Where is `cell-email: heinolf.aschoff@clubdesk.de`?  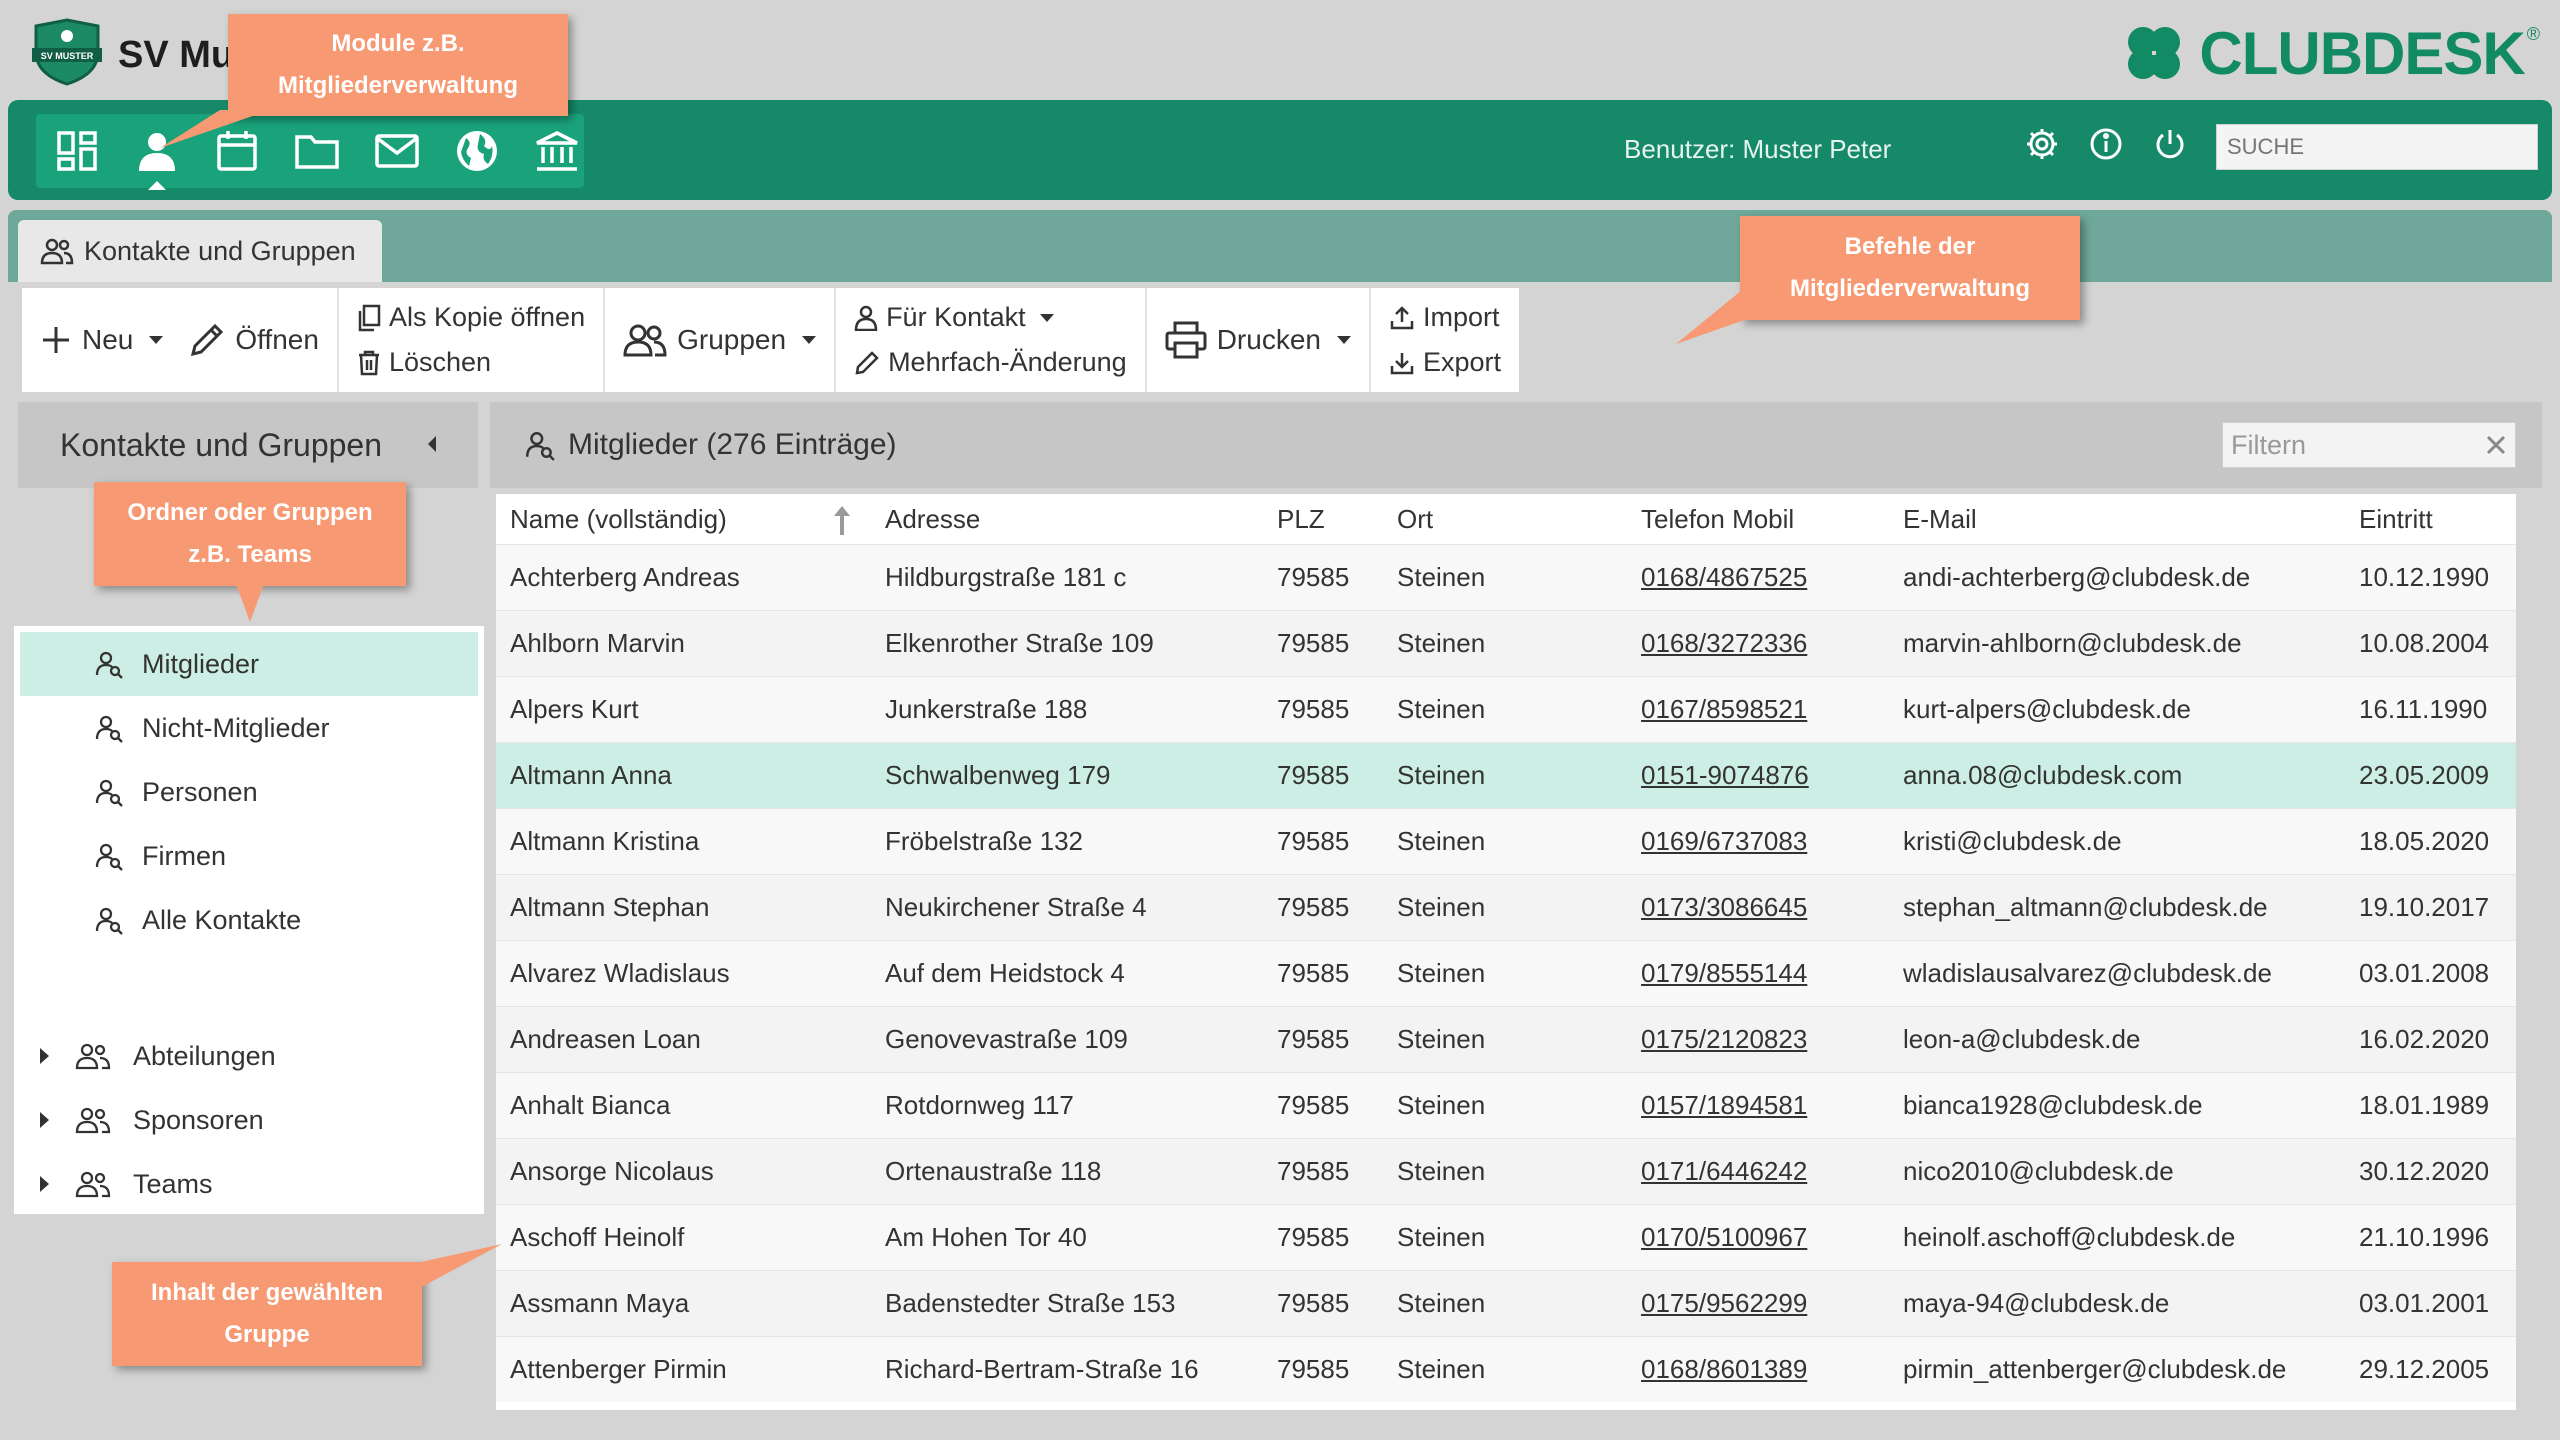 cell-email: heinolf.aschoff@clubdesk.de is located at coordinates (2069, 1237).